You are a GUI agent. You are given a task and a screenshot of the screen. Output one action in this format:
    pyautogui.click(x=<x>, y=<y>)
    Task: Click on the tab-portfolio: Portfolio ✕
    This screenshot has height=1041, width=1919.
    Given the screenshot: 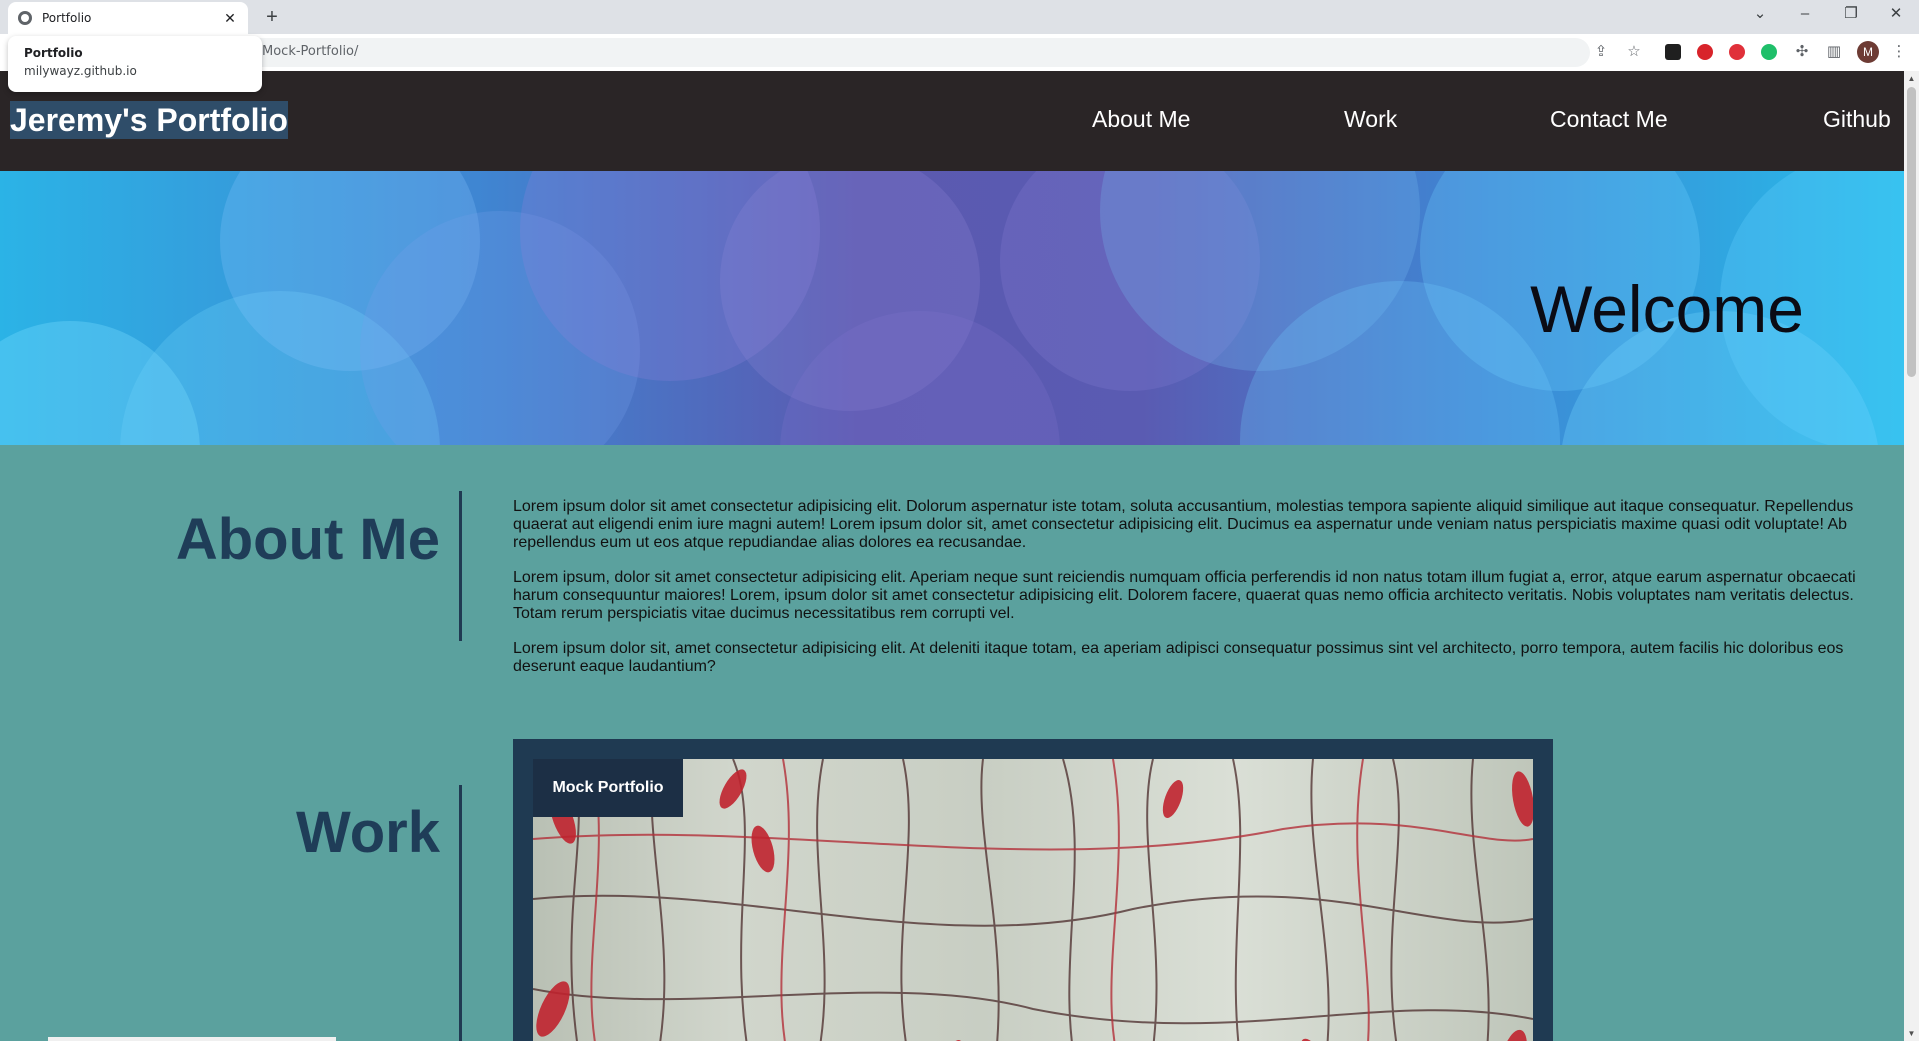 What is the action you would take?
    pyautogui.click(x=128, y=18)
    